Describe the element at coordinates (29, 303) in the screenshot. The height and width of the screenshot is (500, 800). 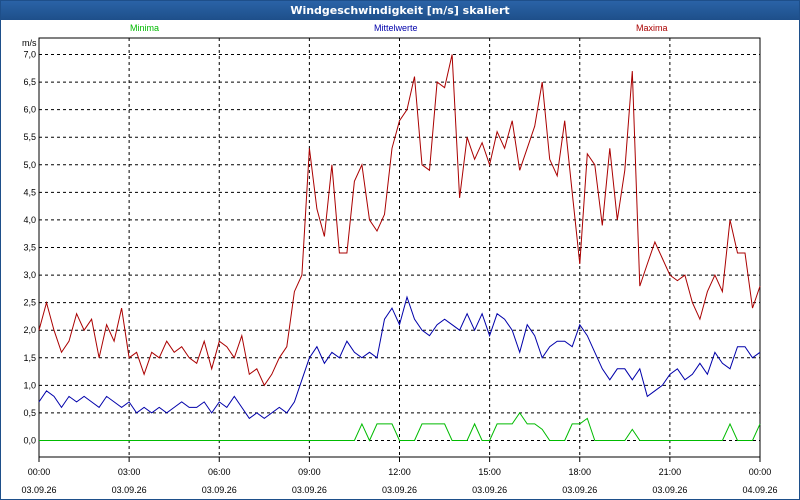
I see `y-tick-label: 2,5` at that location.